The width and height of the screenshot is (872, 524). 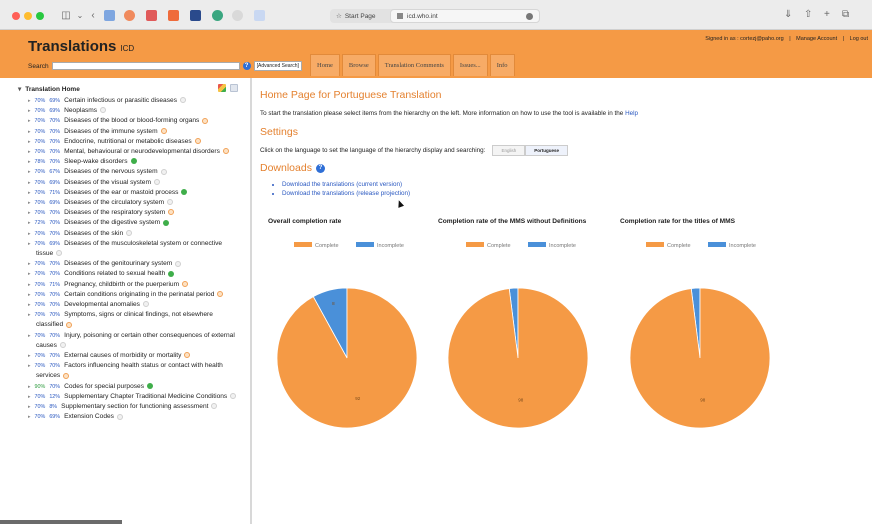 What do you see at coordinates (114, 202) in the screenshot?
I see `tree-item-label: Diseases of the circulatory system` at bounding box center [114, 202].